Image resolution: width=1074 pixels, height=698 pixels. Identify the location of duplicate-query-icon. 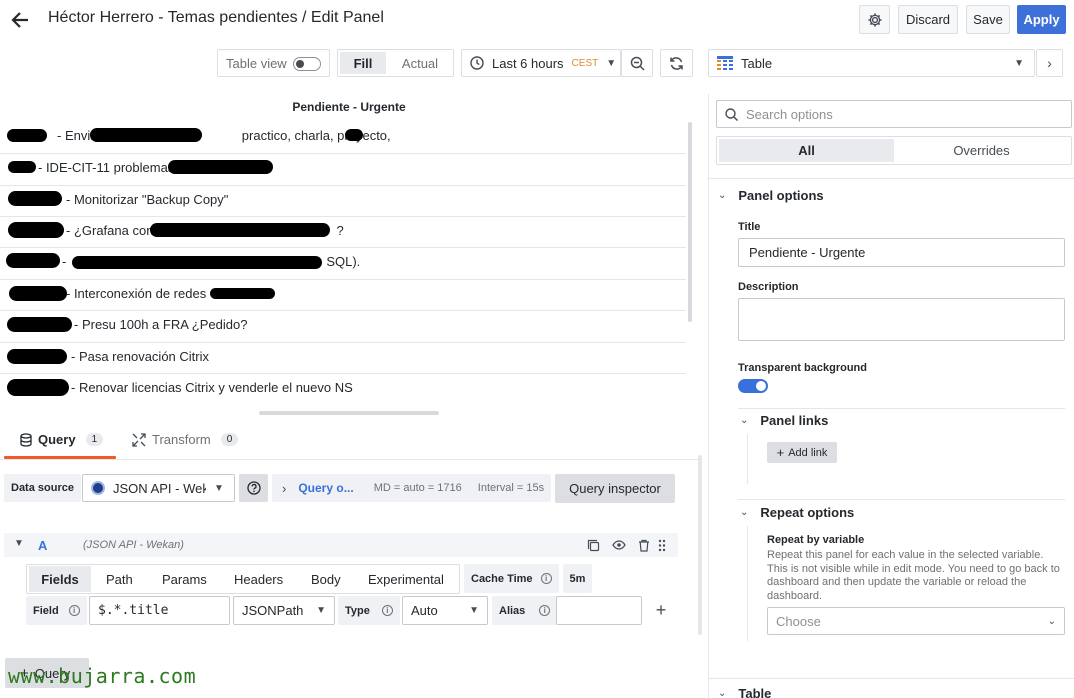
(593, 545).